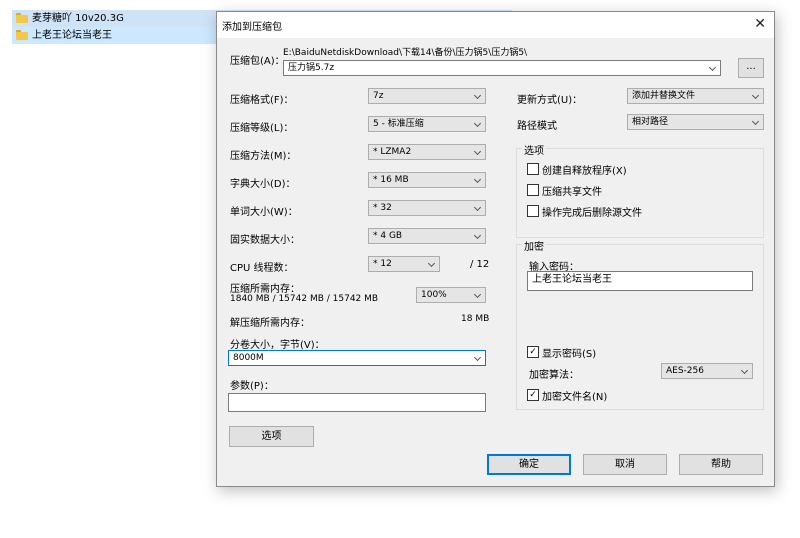 The height and width of the screenshot is (538, 800). I want to click on format-value: 7z, so click(378, 96).